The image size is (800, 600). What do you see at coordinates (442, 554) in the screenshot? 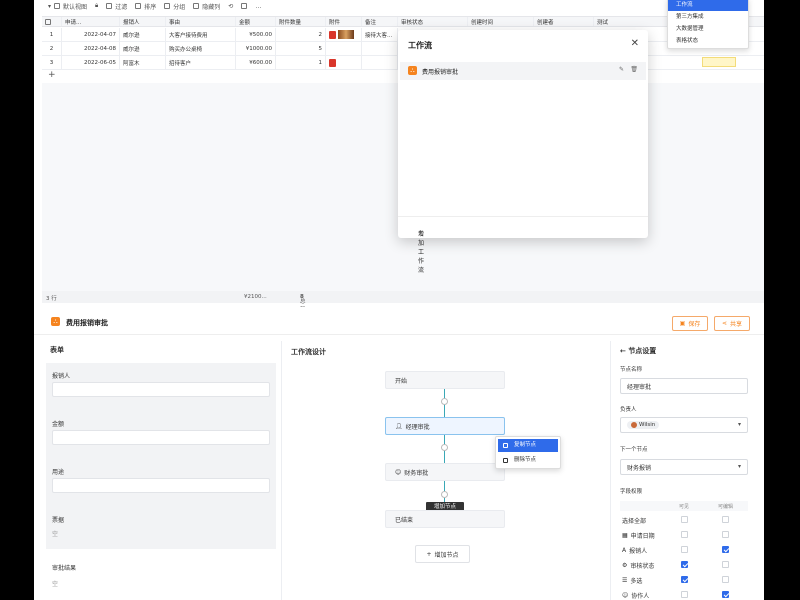
I see `add-node-button: + 增加节点` at bounding box center [442, 554].